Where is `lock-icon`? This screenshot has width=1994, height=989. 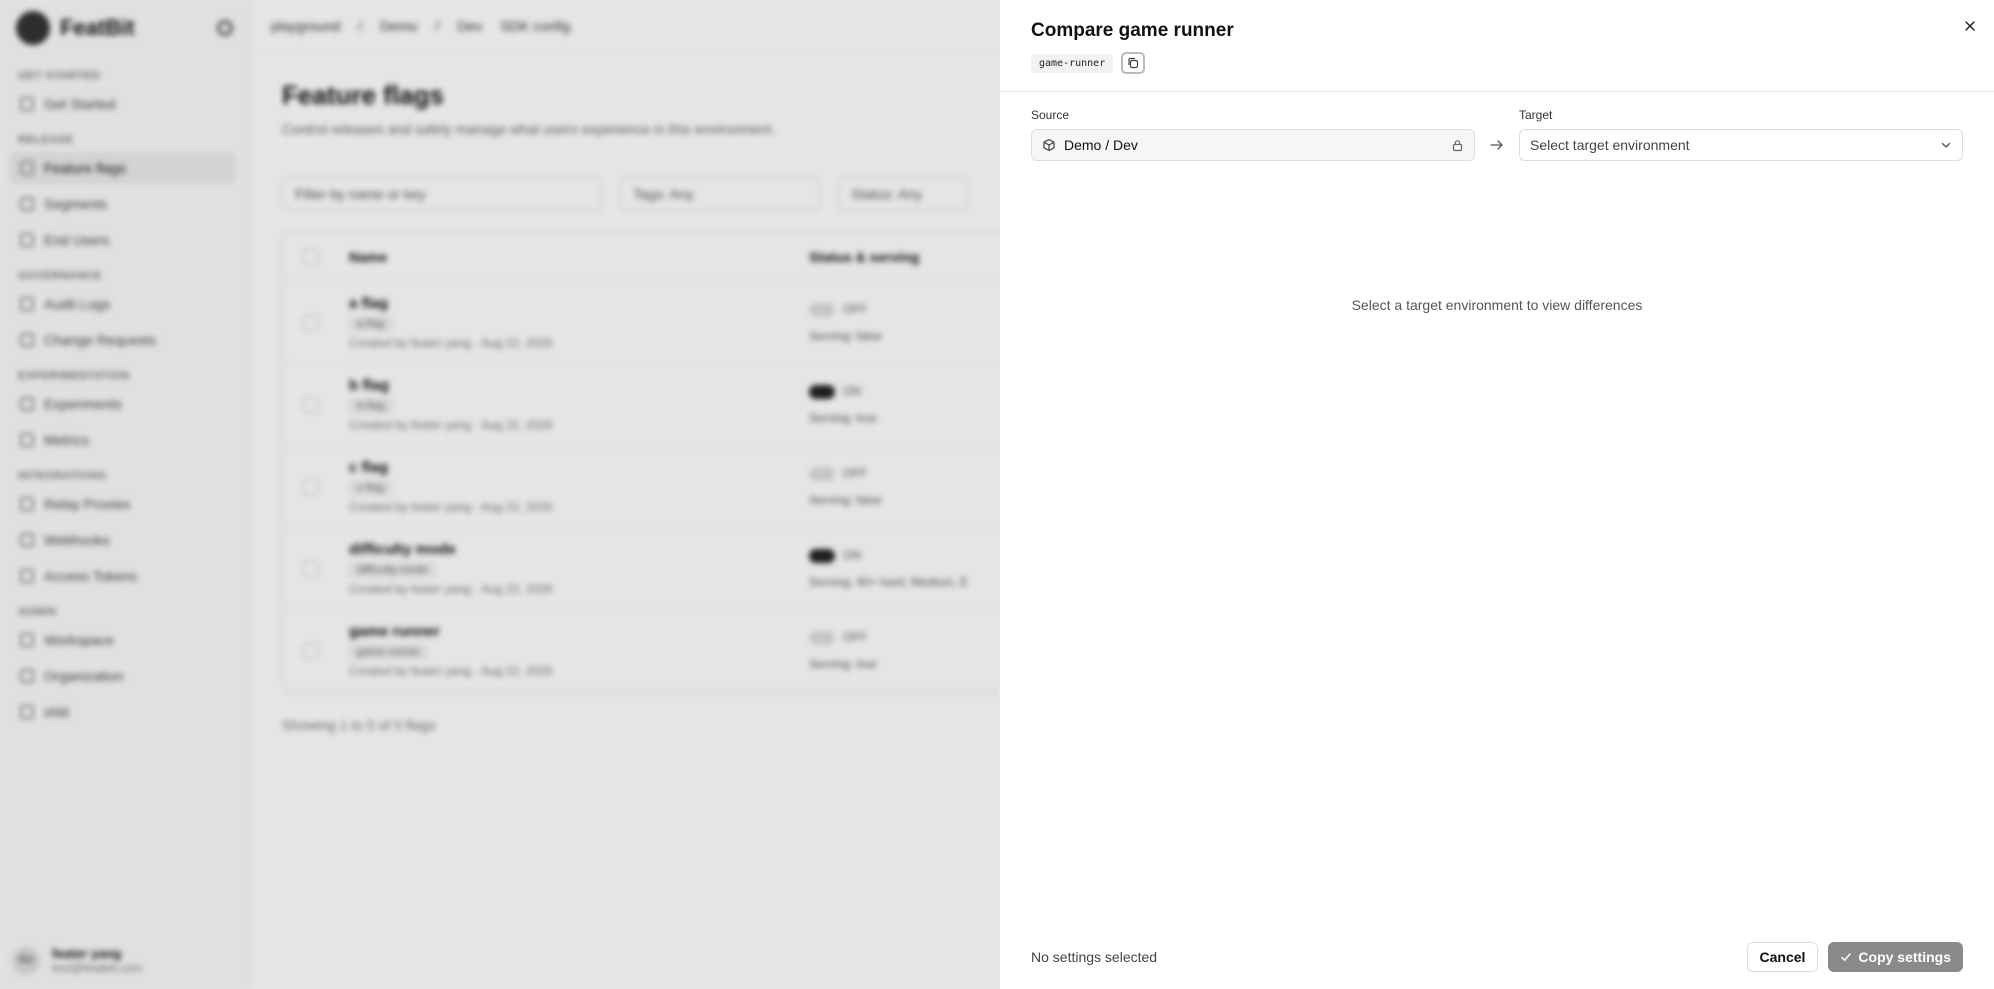
lock-icon is located at coordinates (1457, 145).